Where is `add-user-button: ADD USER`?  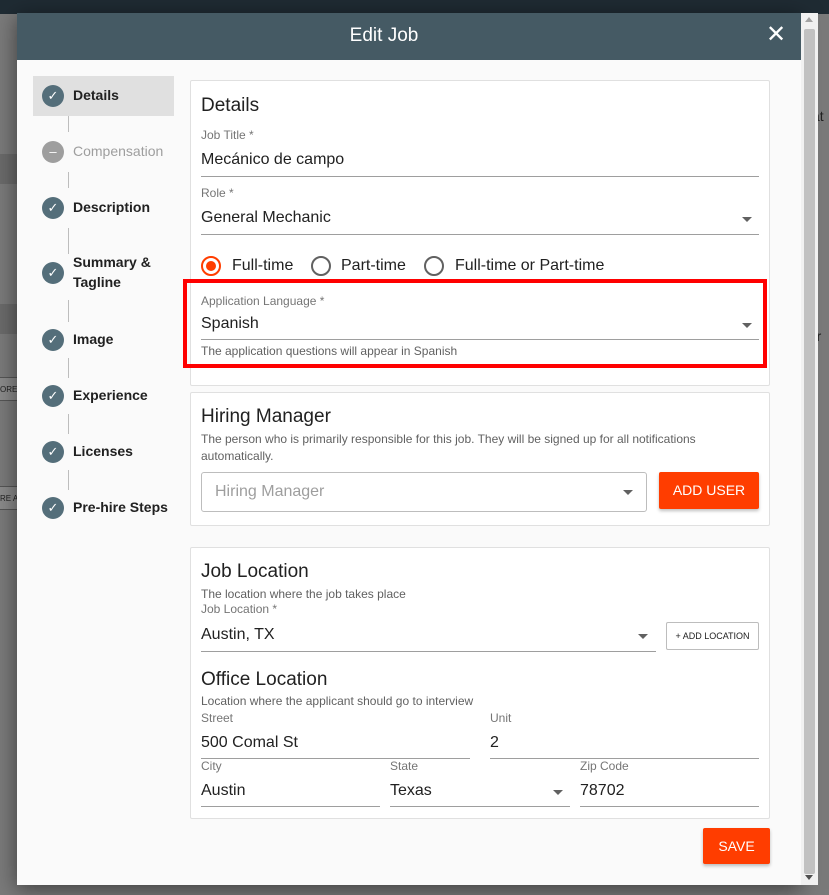 add-user-button: ADD USER is located at coordinates (709, 490).